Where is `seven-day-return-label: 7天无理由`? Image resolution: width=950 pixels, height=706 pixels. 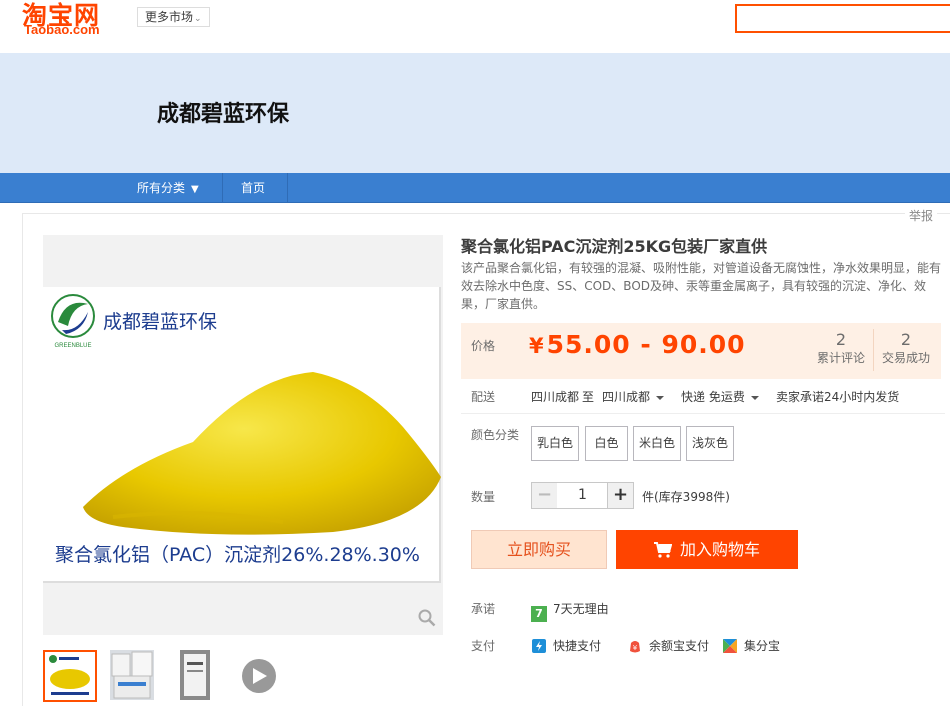 seven-day-return-label: 7天无理由 is located at coordinates (581, 609).